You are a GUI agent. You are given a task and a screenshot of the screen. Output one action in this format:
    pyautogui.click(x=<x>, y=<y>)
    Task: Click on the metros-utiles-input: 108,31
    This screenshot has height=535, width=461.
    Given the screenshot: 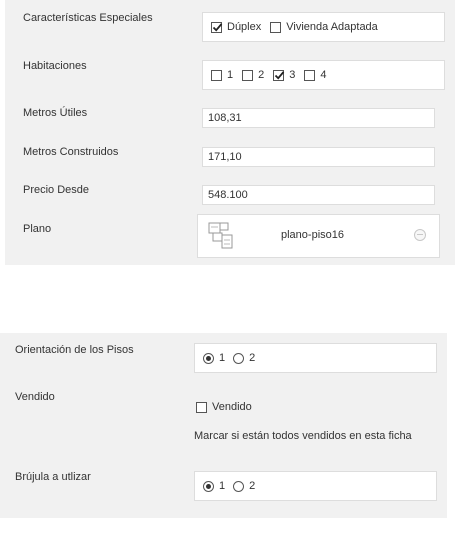 What is the action you would take?
    pyautogui.click(x=318, y=118)
    